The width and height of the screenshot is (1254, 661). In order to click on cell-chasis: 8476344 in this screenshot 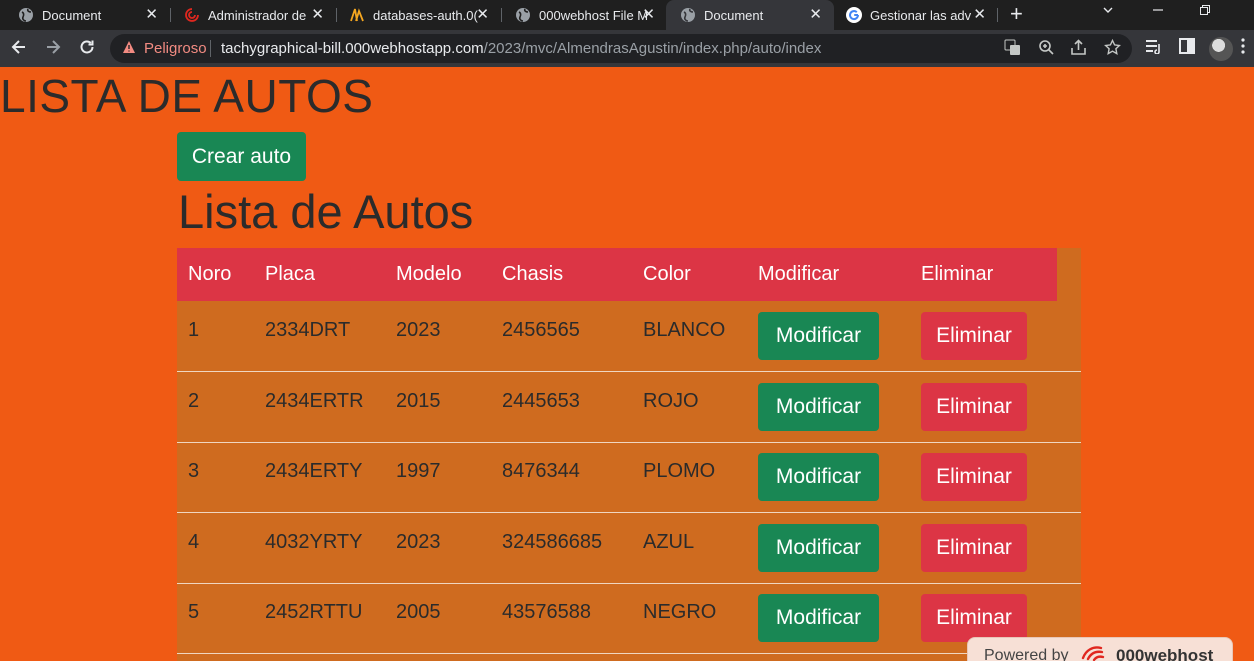, I will do `click(541, 471)`.